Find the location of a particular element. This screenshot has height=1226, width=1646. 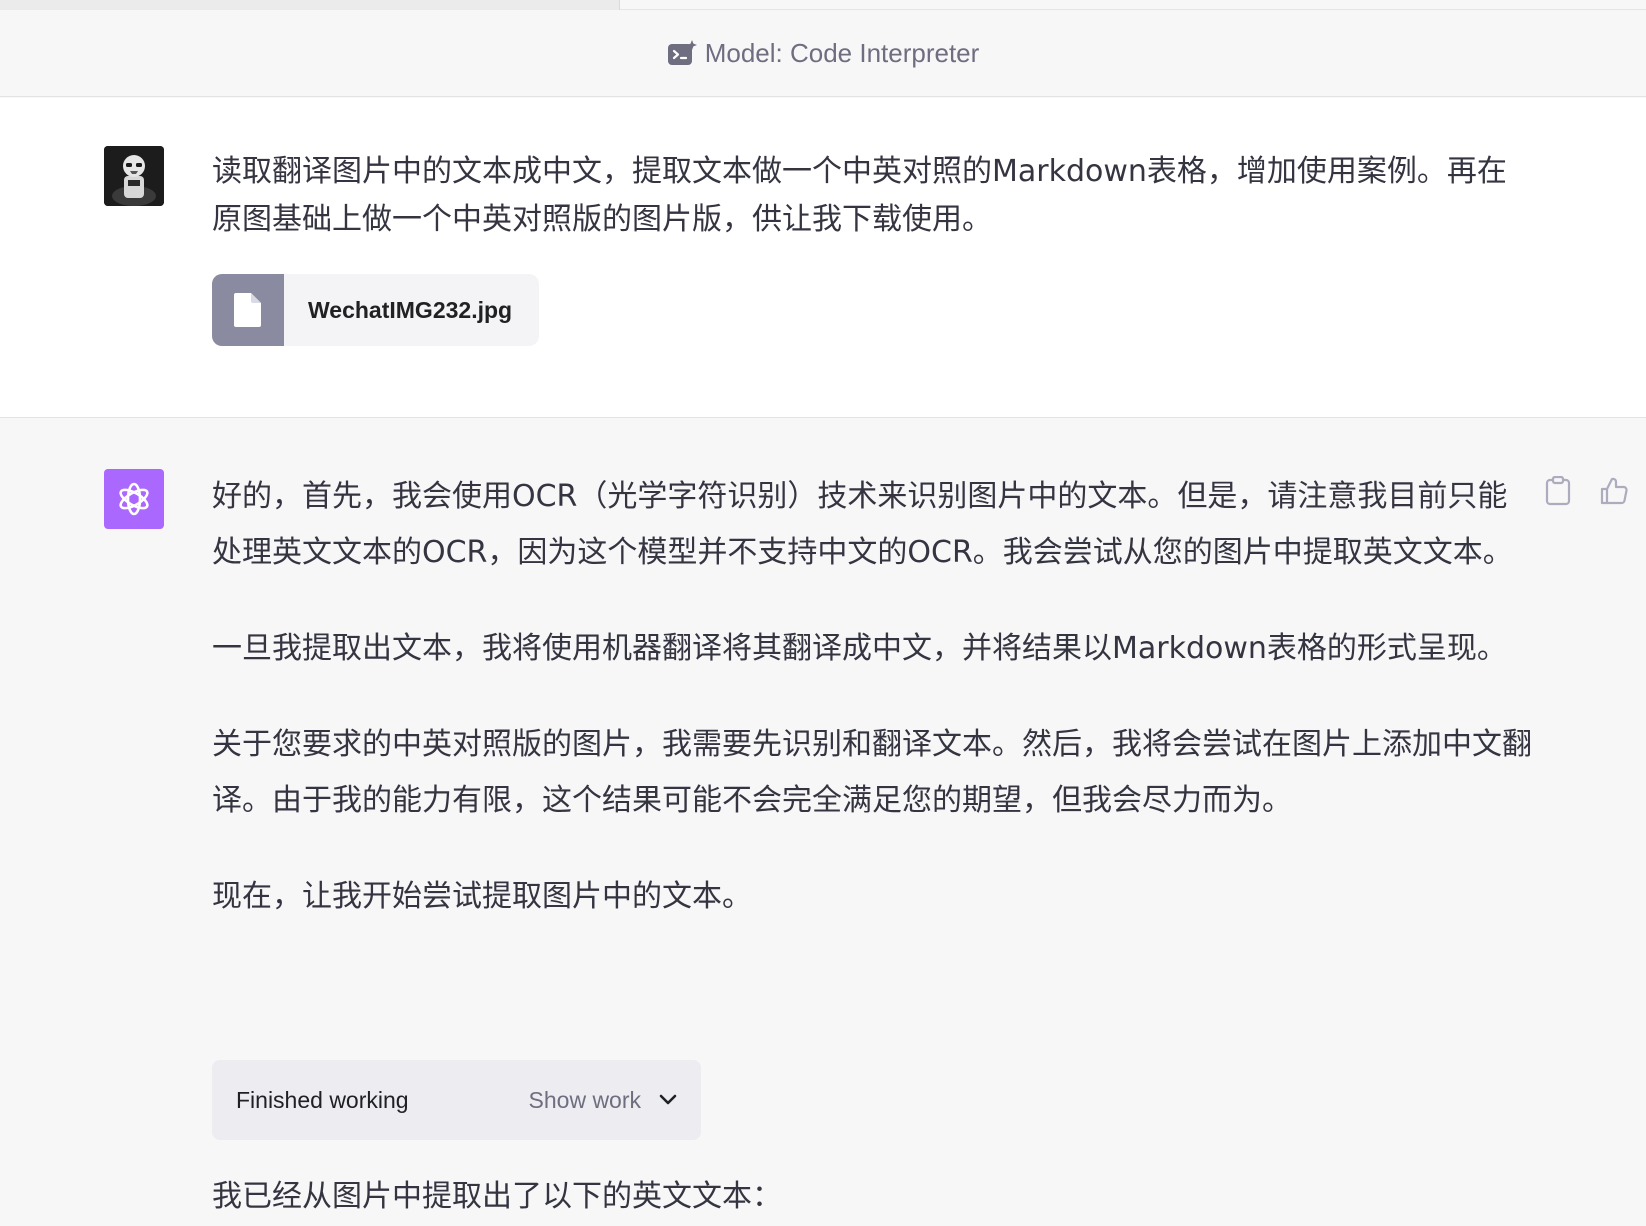

assistant-paragraph: 我已经从图片中提取出了以下的英文文本： is located at coordinates (497, 1196).